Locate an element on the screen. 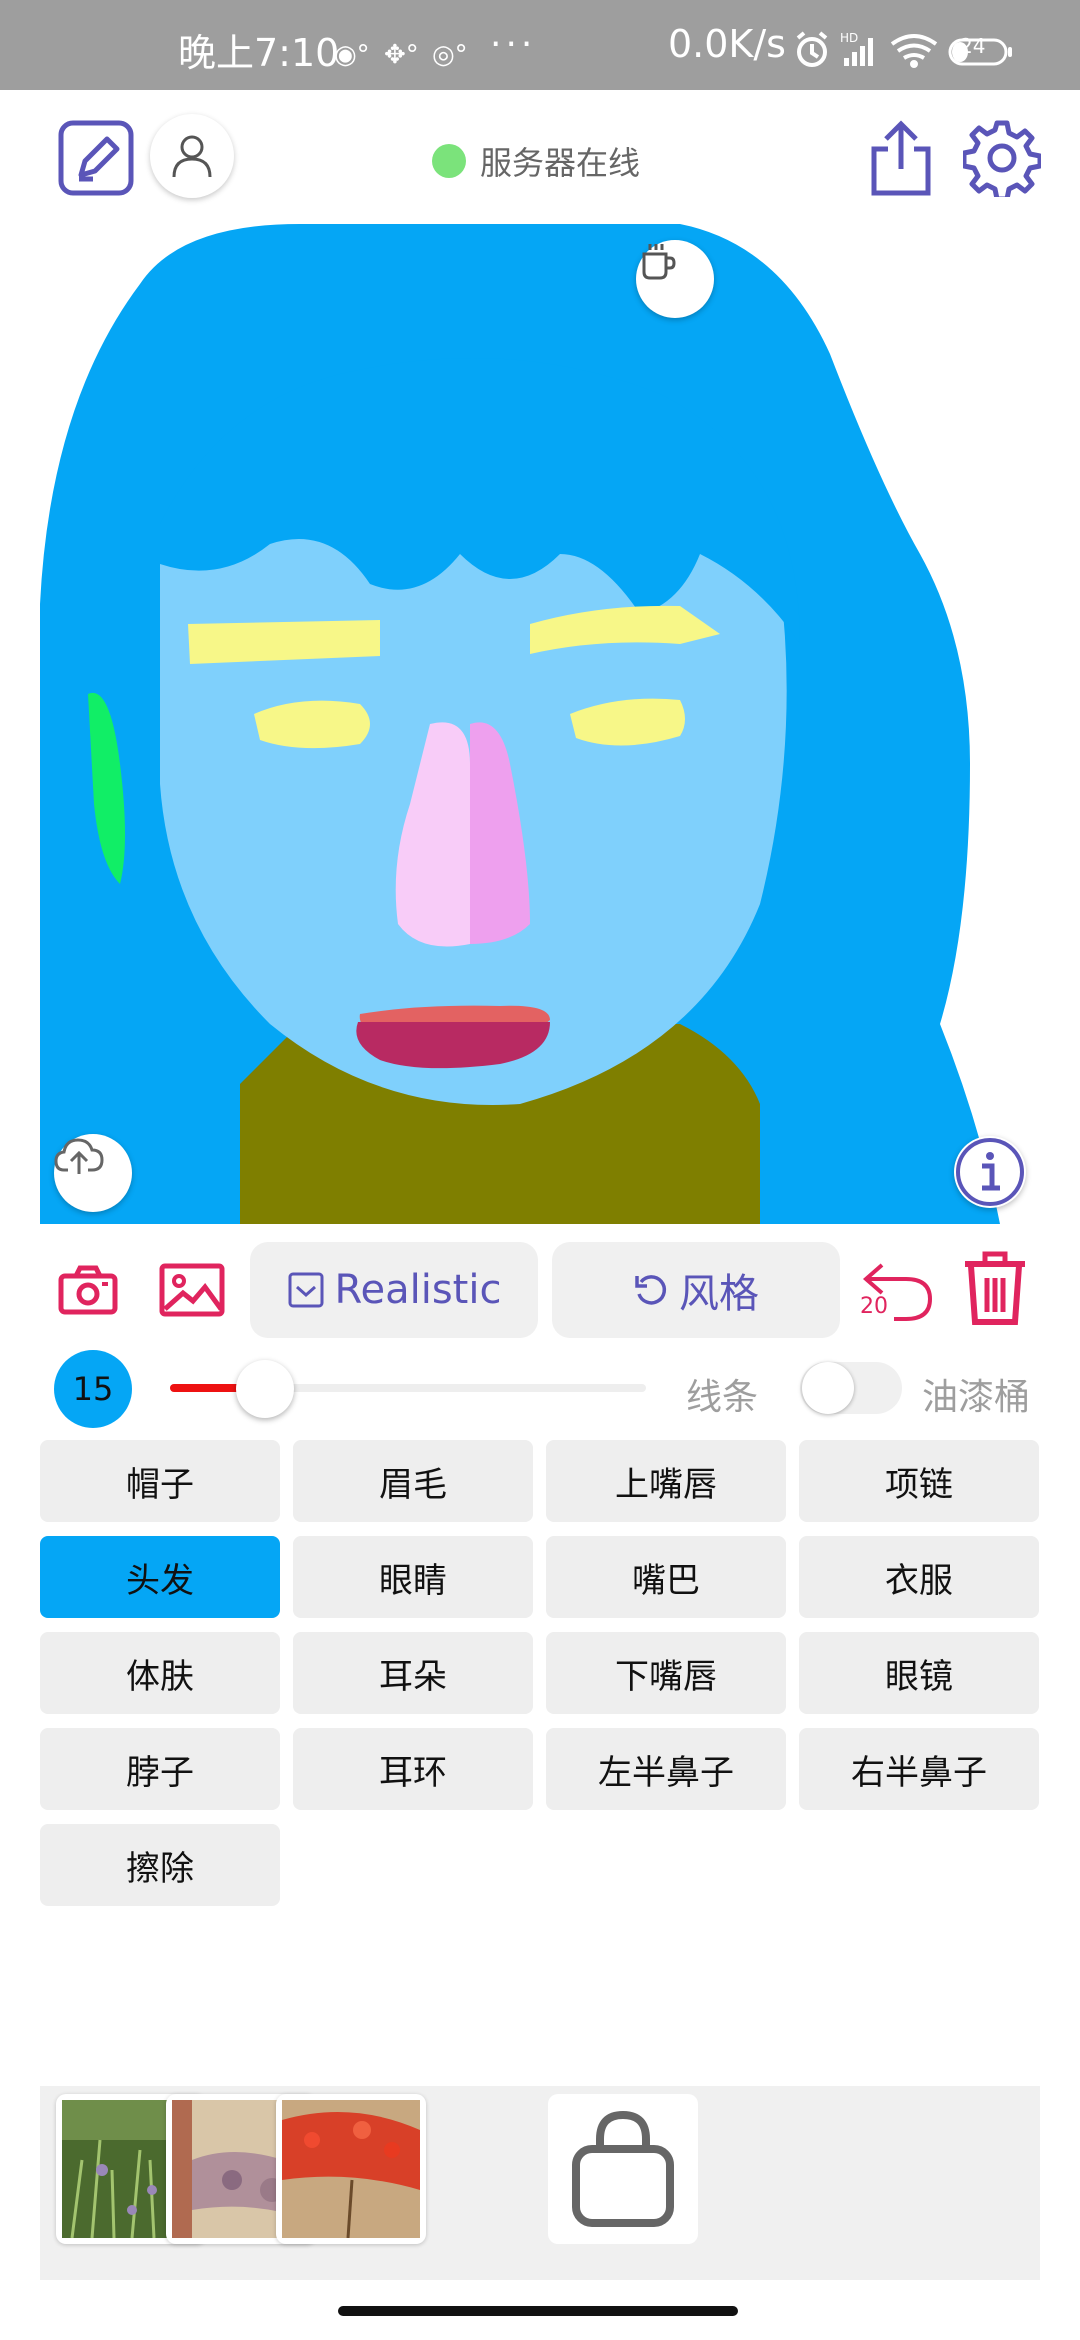  status-bar: 晚上7:10 ◉° ✥° ◎° ··· 0.0K/s HD 24 is located at coordinates (540, 45).